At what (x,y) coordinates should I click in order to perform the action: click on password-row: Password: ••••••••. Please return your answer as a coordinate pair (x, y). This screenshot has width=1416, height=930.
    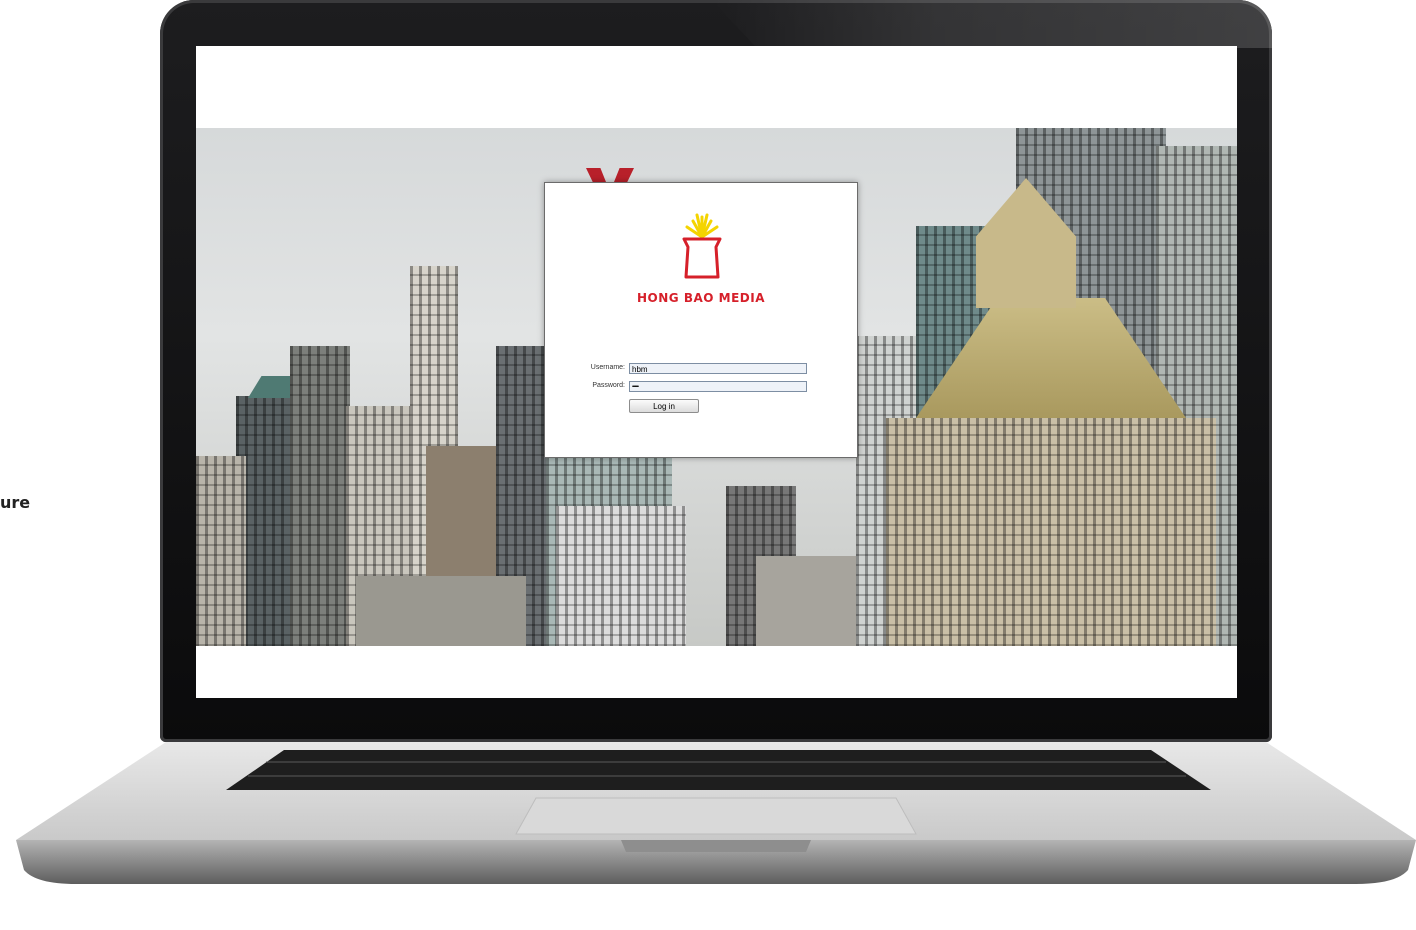
    Looking at the image, I should click on (701, 388).